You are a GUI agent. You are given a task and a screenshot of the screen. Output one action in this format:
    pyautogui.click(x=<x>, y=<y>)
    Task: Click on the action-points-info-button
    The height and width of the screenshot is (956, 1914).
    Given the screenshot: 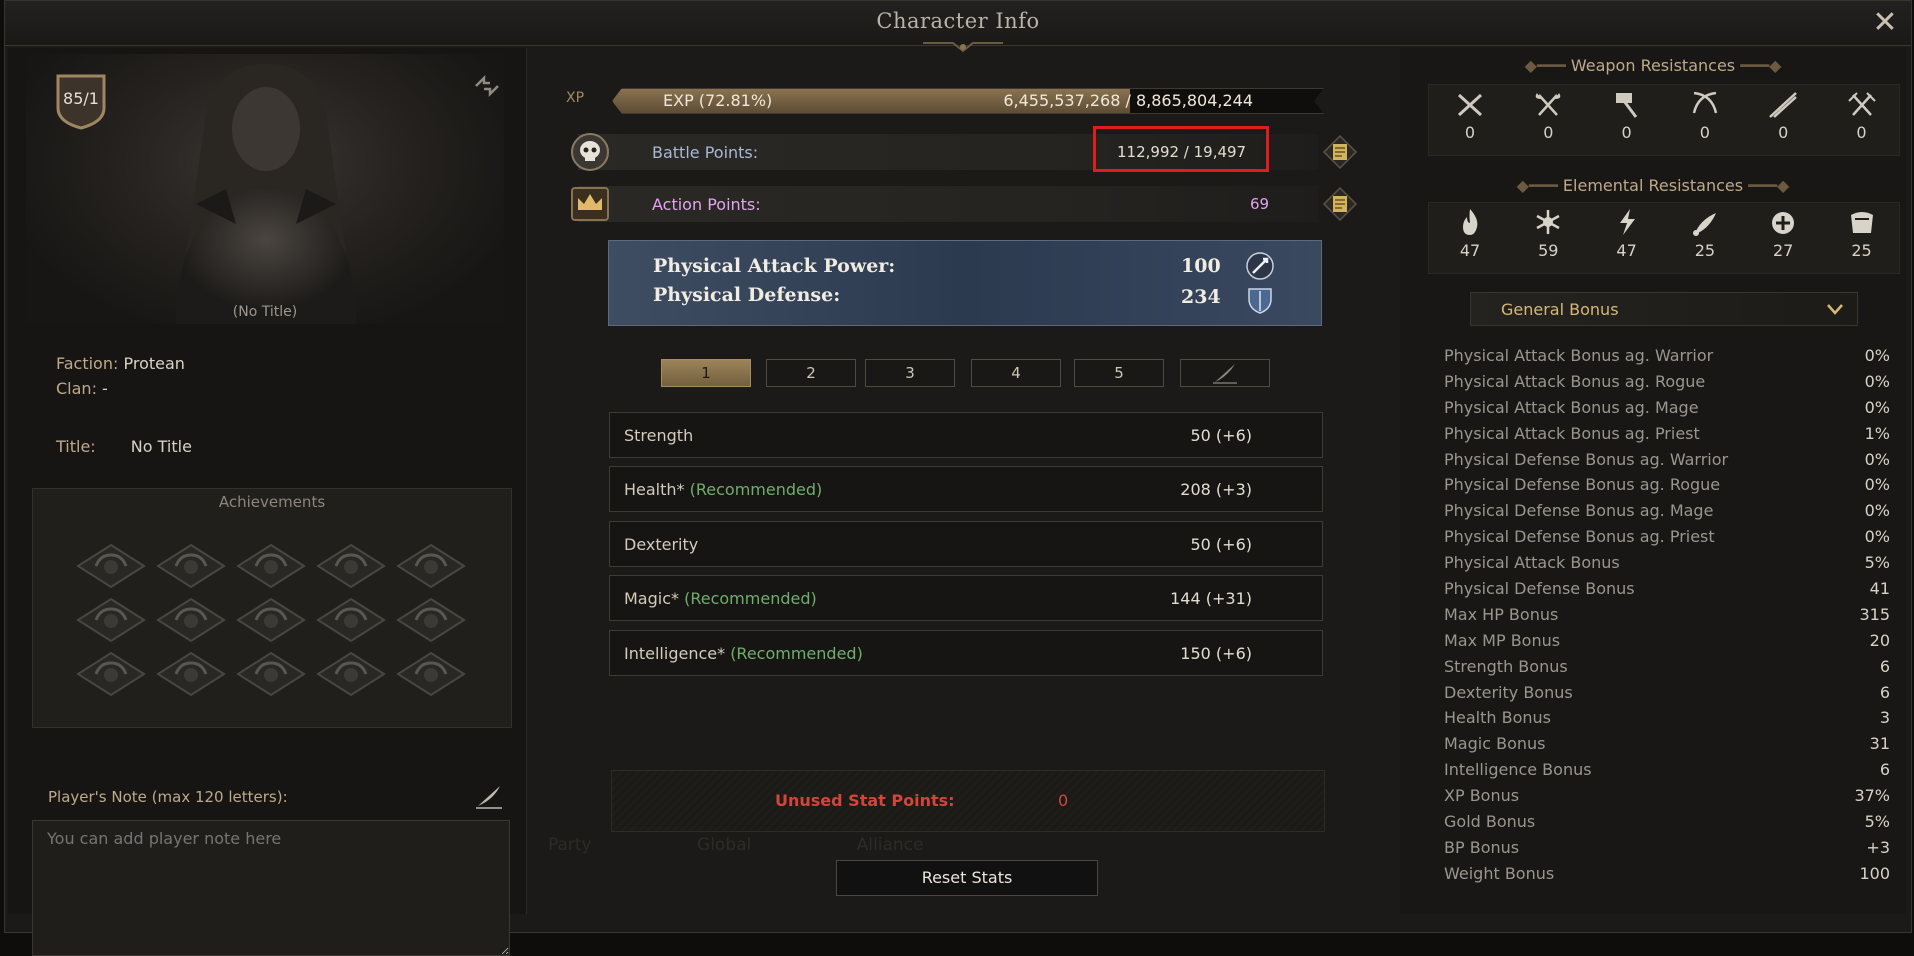 What is the action you would take?
    pyautogui.click(x=1340, y=204)
    